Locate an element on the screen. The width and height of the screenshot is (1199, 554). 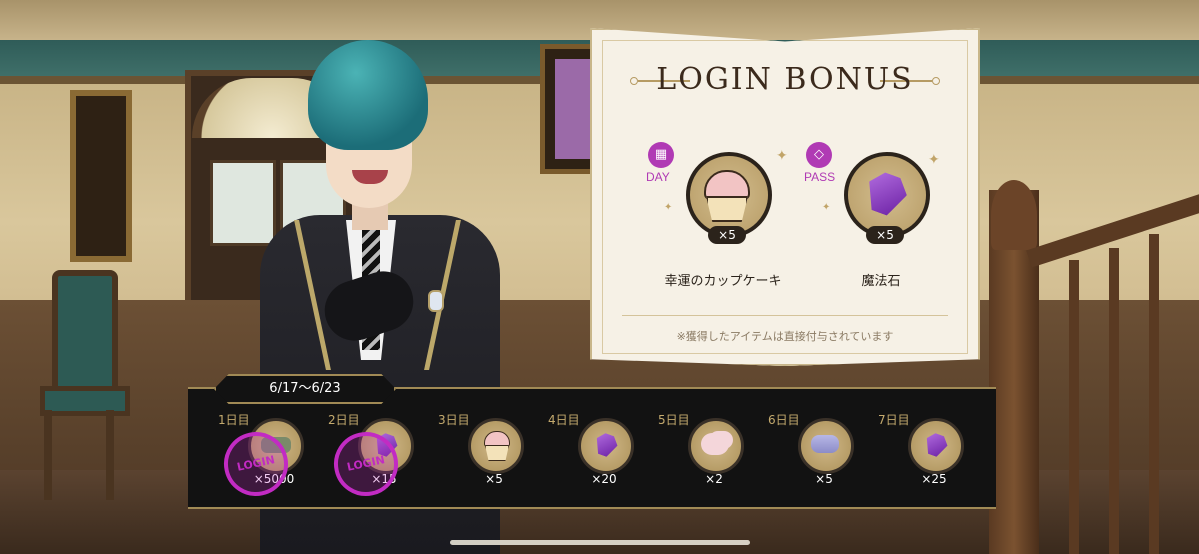
day-quantity: ×20 is located at coordinates (604, 479).